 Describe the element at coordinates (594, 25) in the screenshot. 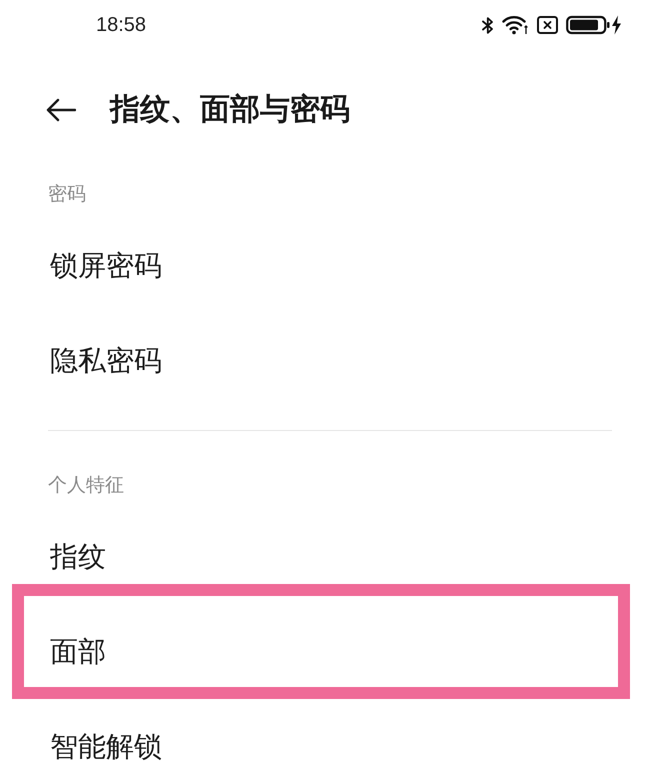

I see `battery-charging-icon` at that location.